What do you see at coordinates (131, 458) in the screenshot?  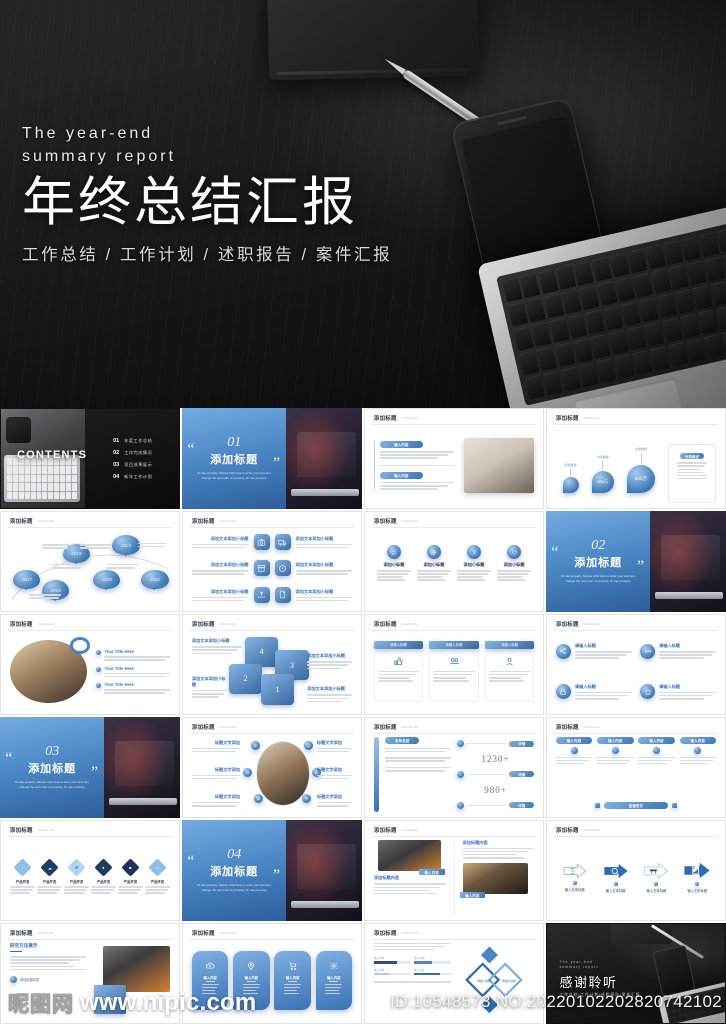 I see `contents-list: 01 年度工作总结 02 工作完成情况 03 项目成果展示 04 新年工作计划` at bounding box center [131, 458].